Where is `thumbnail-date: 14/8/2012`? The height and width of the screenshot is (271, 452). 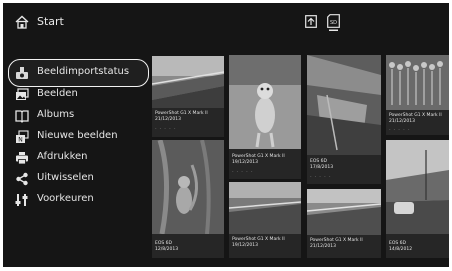 thumbnail-date: 14/8/2012 is located at coordinates (401, 249).